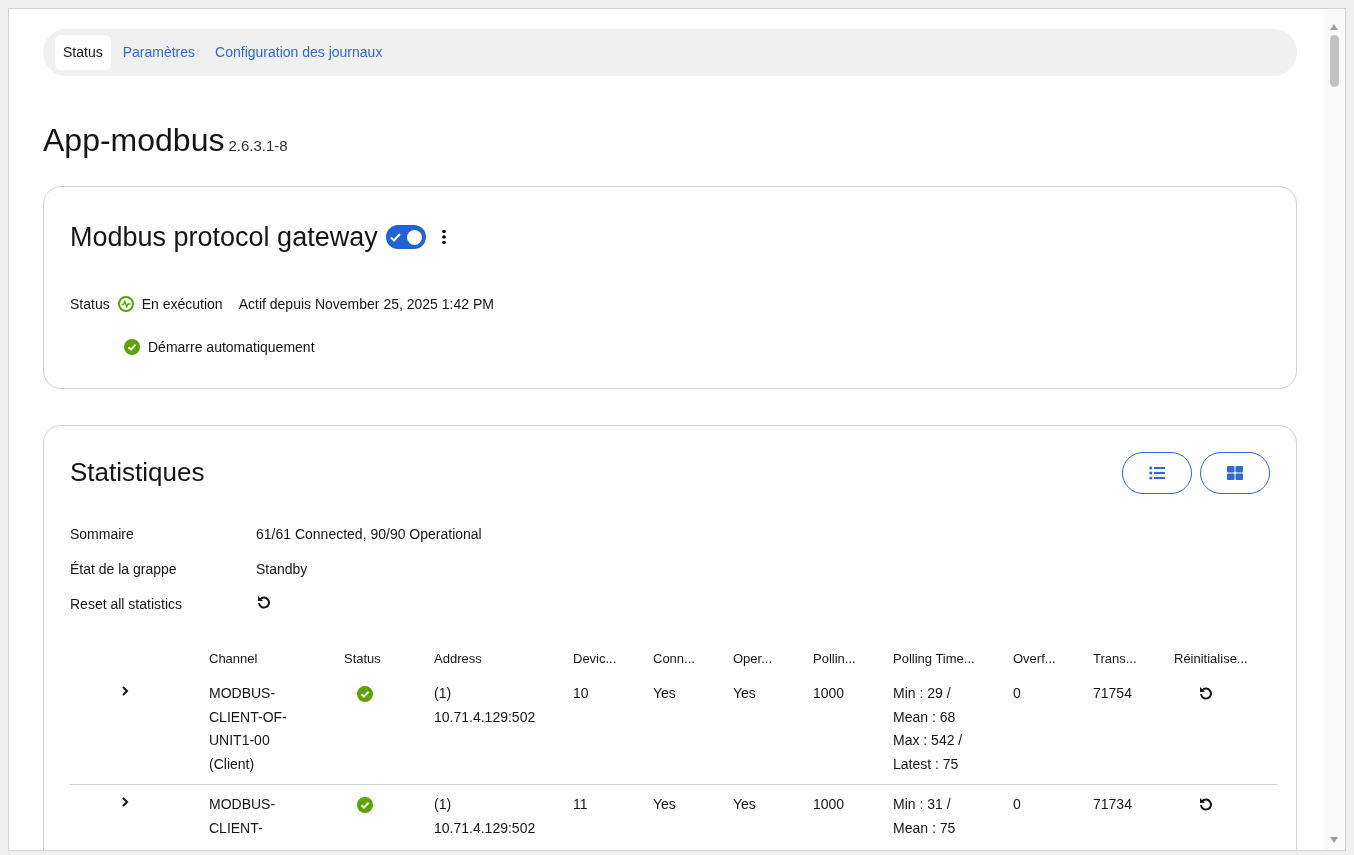 This screenshot has height=855, width=1354. What do you see at coordinates (231, 347) in the screenshot?
I see `autostart-text: Démarre automatiquement` at bounding box center [231, 347].